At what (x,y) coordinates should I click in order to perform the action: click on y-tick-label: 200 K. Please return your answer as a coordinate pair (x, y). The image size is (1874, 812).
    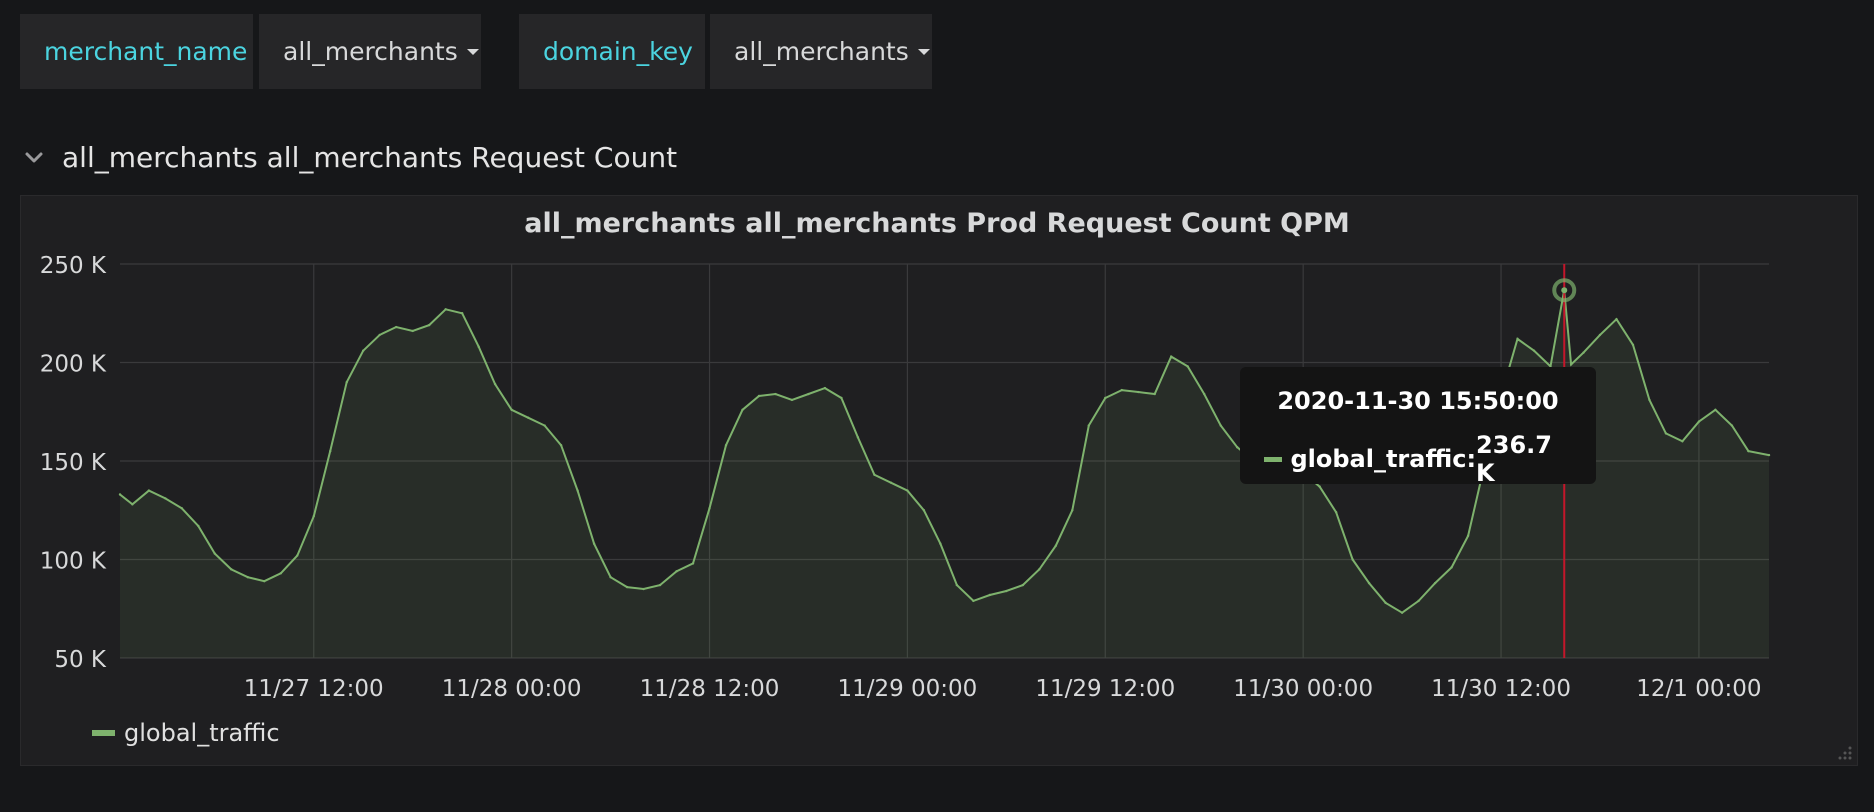
    Looking at the image, I should click on (73, 365).